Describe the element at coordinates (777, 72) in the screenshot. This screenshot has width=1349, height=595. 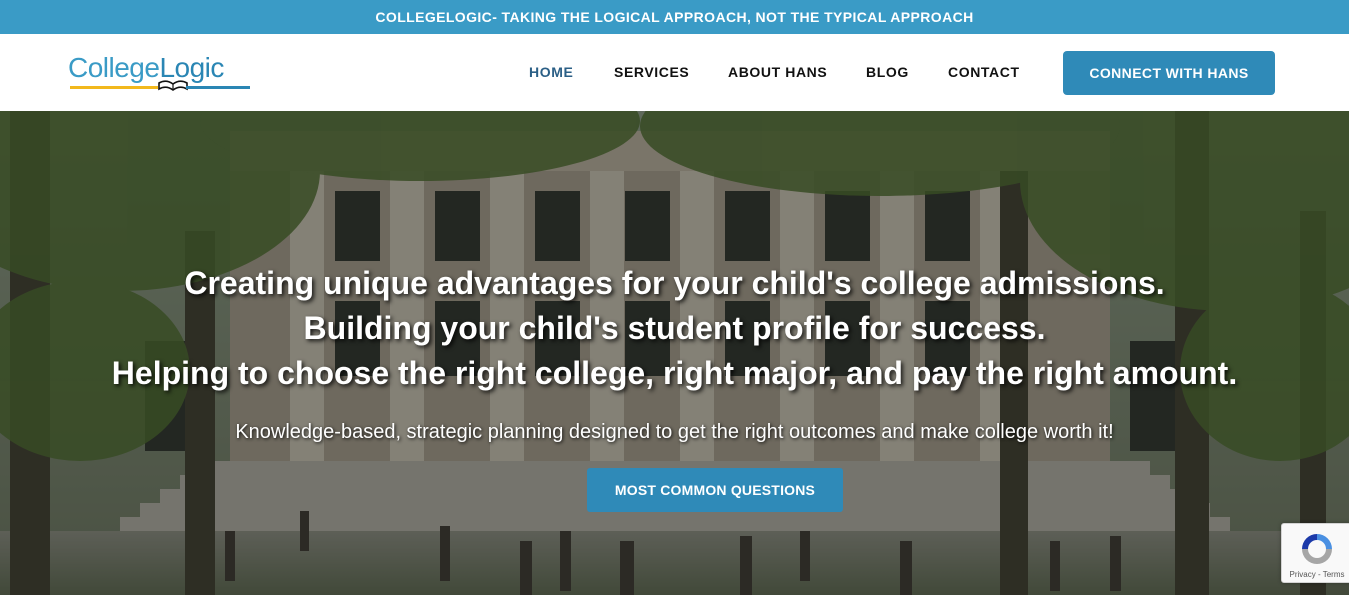
I see `nav-about-hans: ABOUT HANS` at that location.